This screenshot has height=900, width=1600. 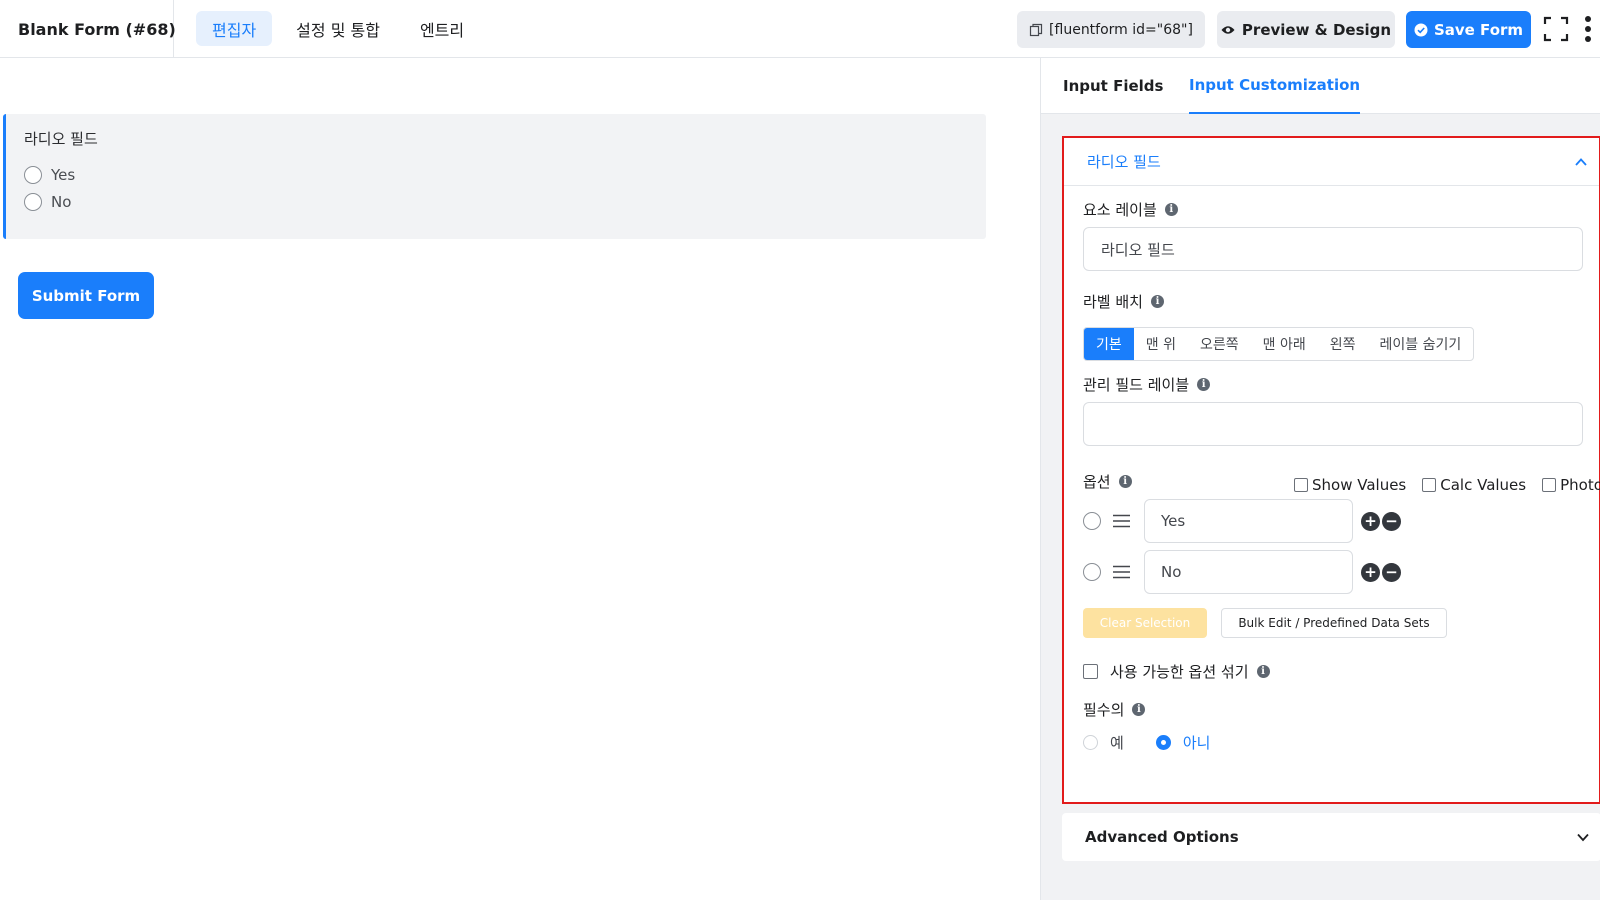 What do you see at coordinates (1421, 29) in the screenshot?
I see `check-circle-icon` at bounding box center [1421, 29].